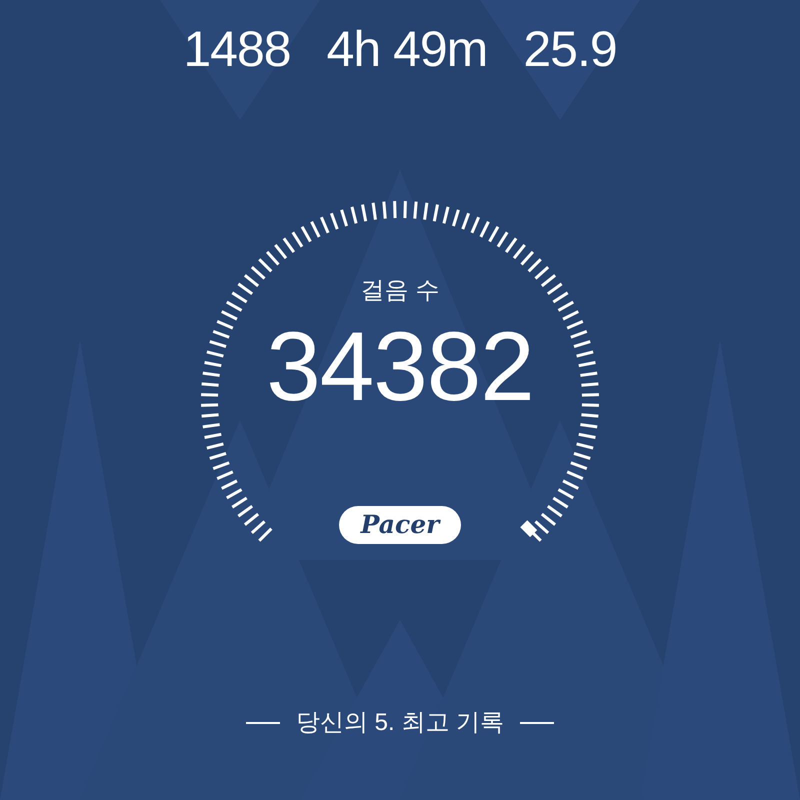 This screenshot has width=800, height=800. Describe the element at coordinates (400, 723) in the screenshot. I see `record-caption: 당신의 5. 최고 기록` at that location.